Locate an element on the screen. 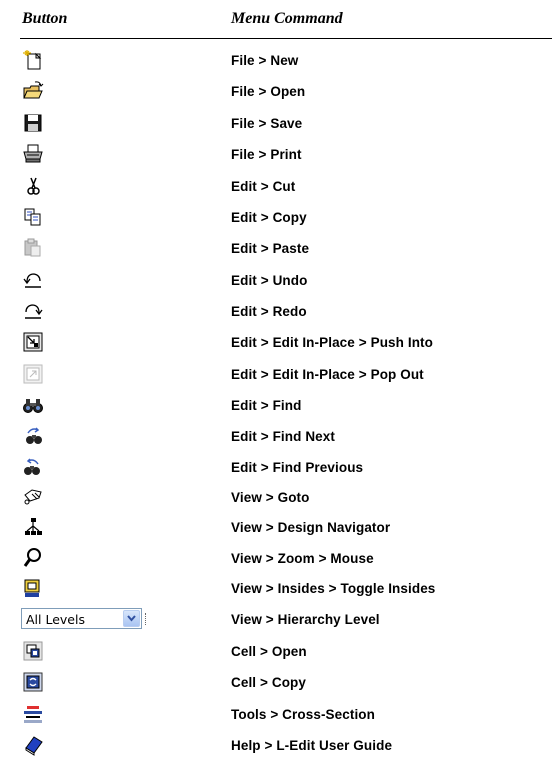  table-row: Edit > Paste is located at coordinates (277, 248).